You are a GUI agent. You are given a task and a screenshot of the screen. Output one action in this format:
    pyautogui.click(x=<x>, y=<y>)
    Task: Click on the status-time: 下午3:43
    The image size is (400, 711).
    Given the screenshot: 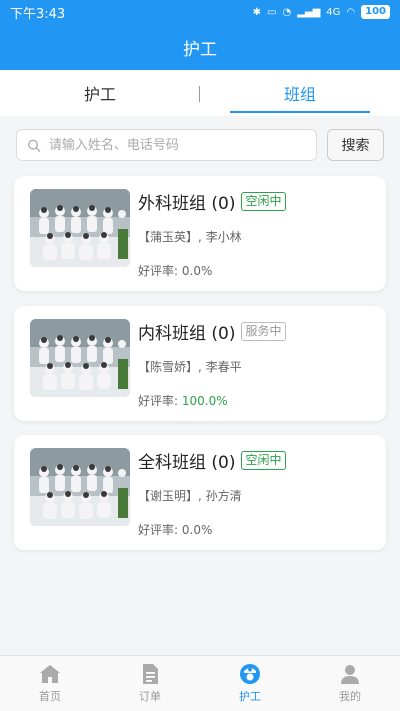 What is the action you would take?
    pyautogui.click(x=38, y=14)
    